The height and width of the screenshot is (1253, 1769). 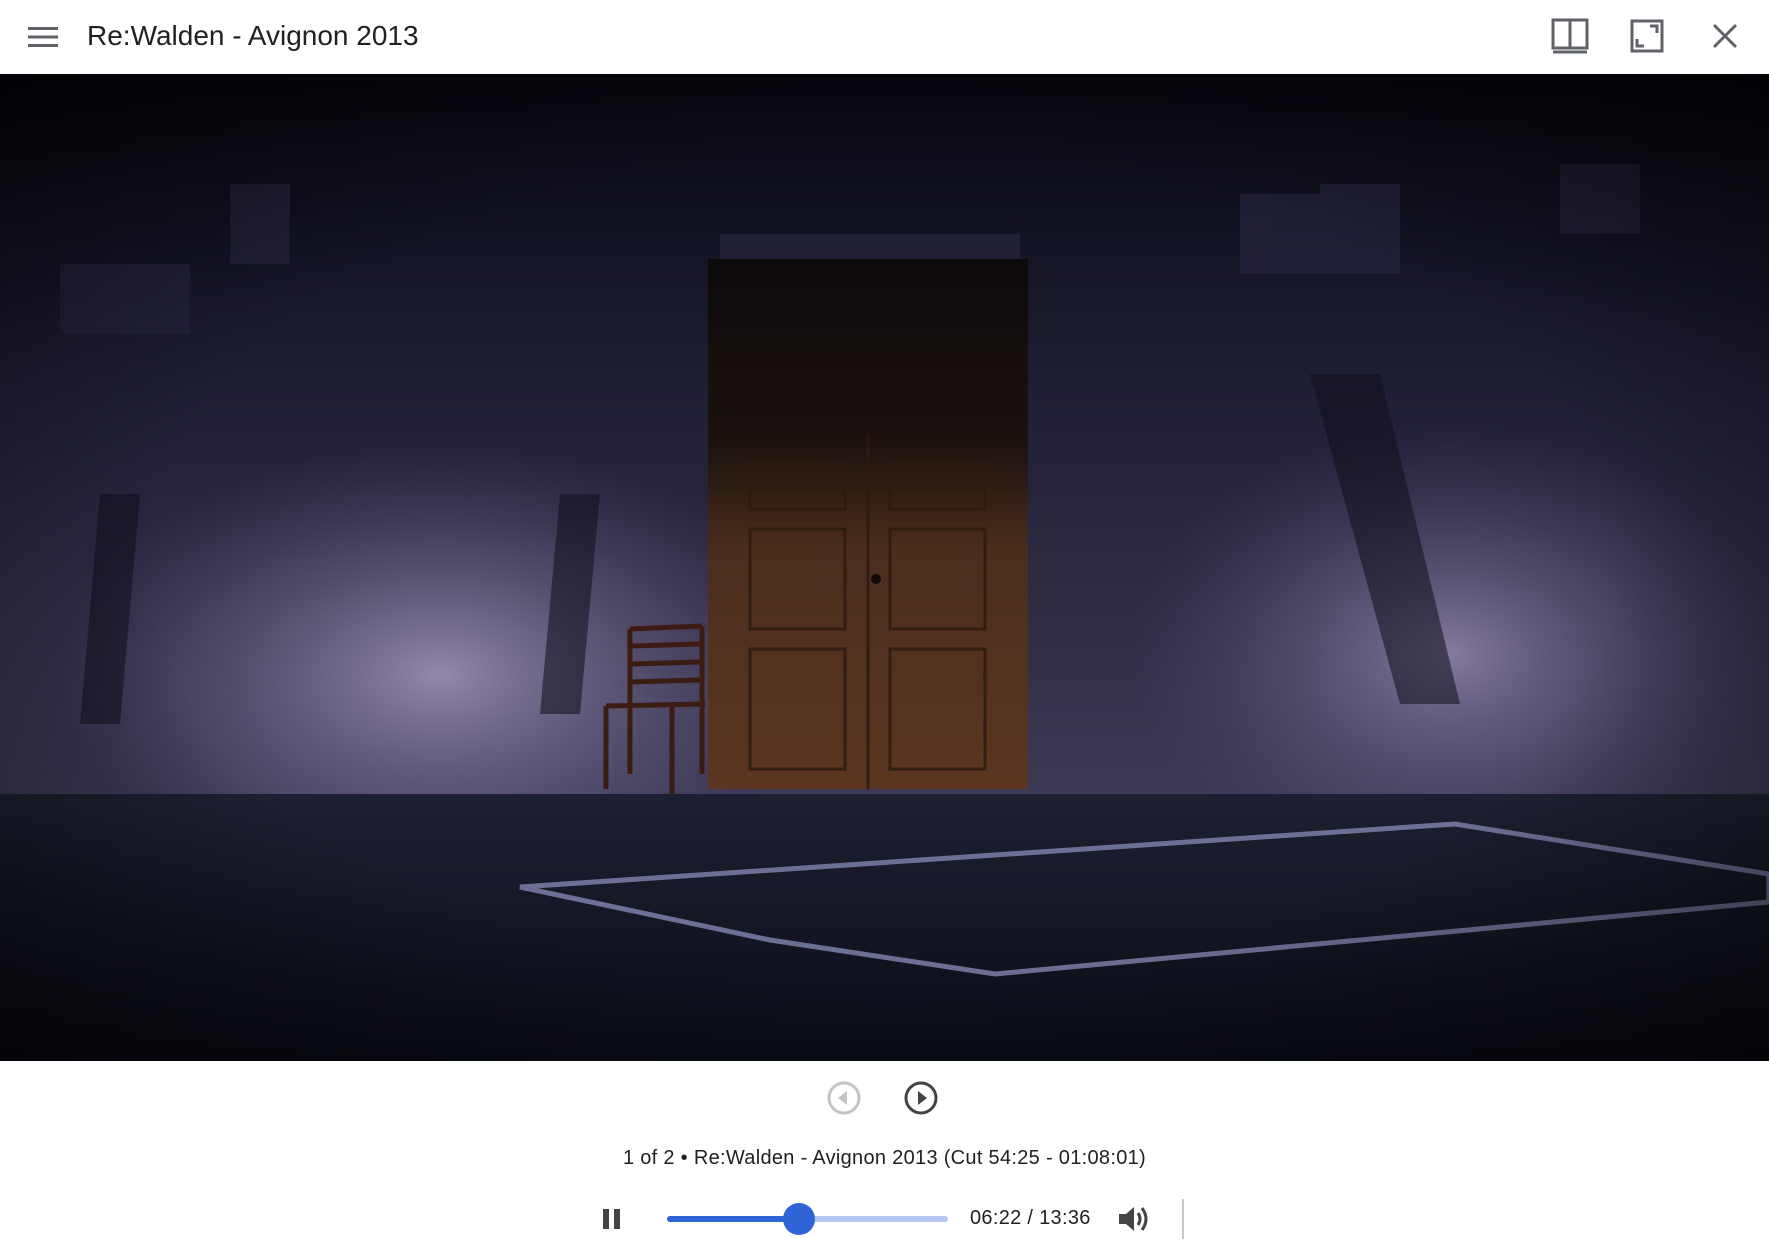 I want to click on pause-icon, so click(x=611, y=1219).